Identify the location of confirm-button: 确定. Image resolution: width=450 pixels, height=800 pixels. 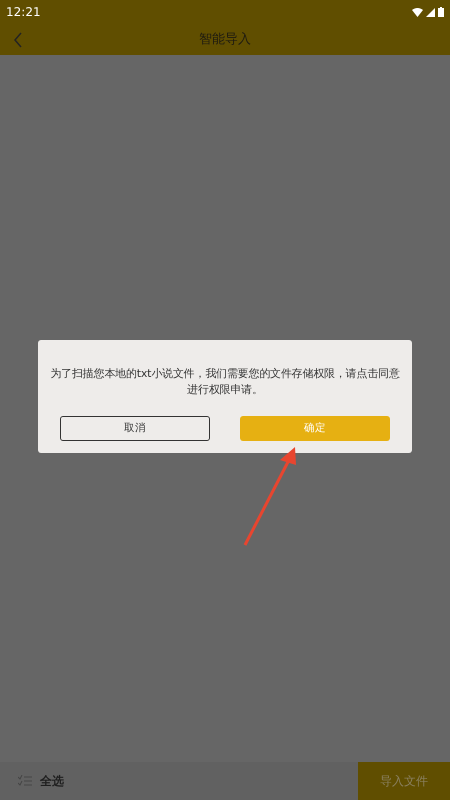
(315, 428).